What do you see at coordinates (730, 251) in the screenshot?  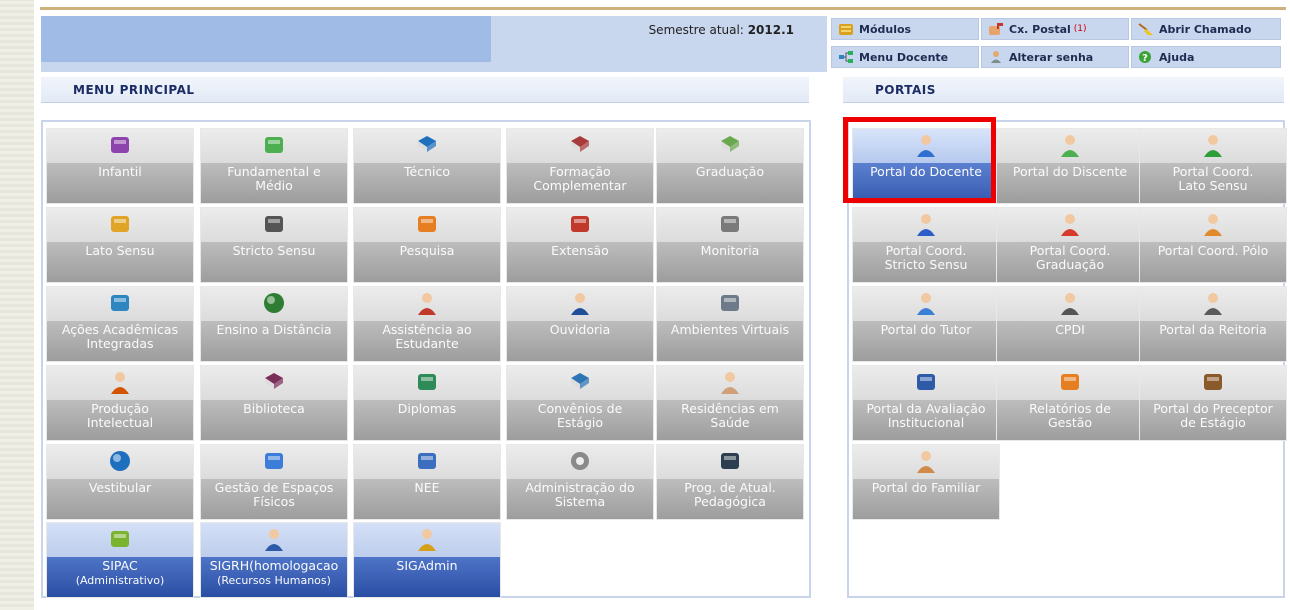 I see `tile-label: Monitoria` at bounding box center [730, 251].